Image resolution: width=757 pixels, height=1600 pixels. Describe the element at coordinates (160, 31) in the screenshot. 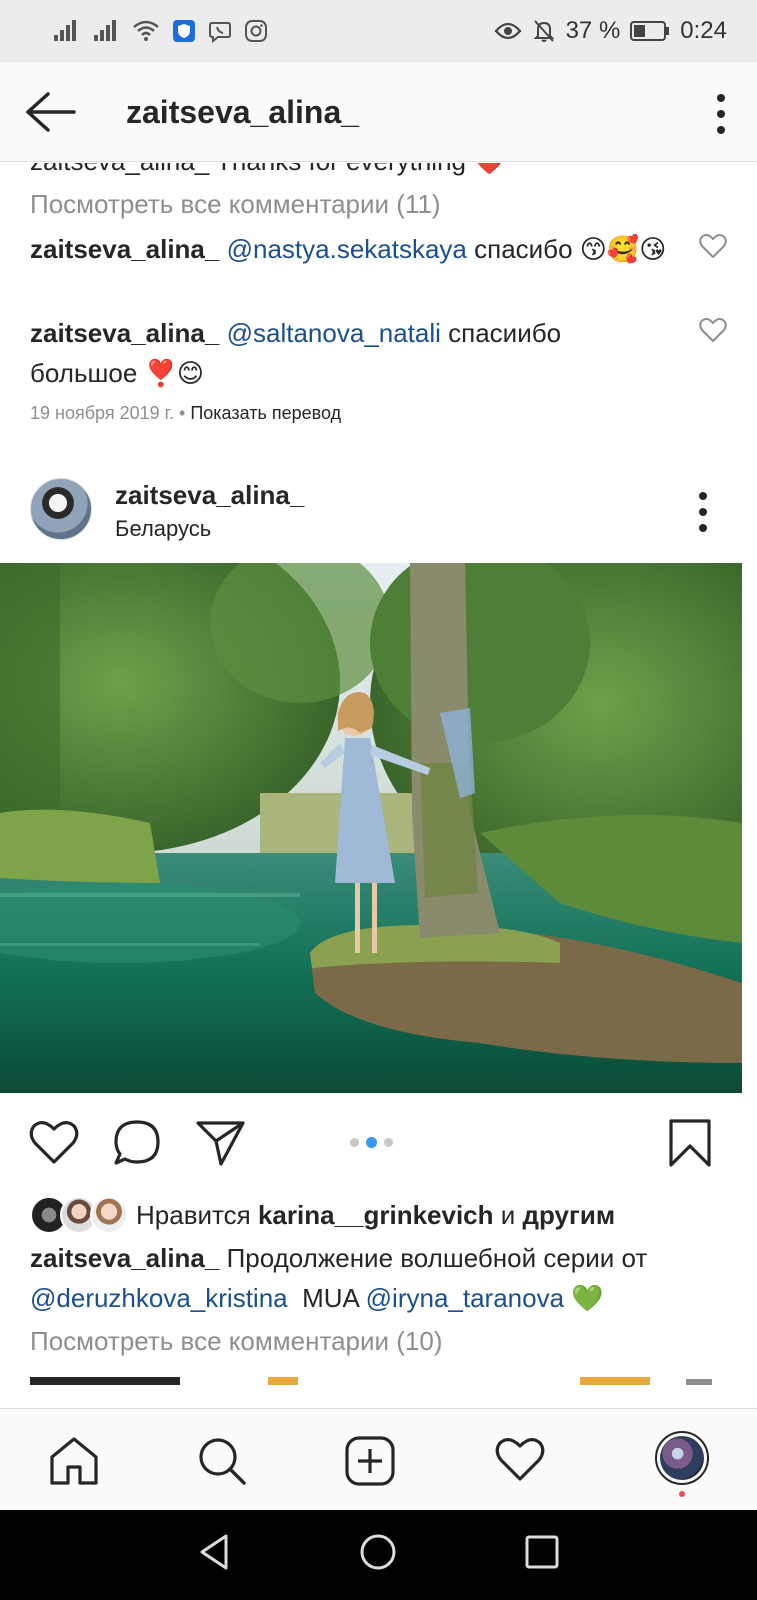

I see `status-icons-left` at that location.